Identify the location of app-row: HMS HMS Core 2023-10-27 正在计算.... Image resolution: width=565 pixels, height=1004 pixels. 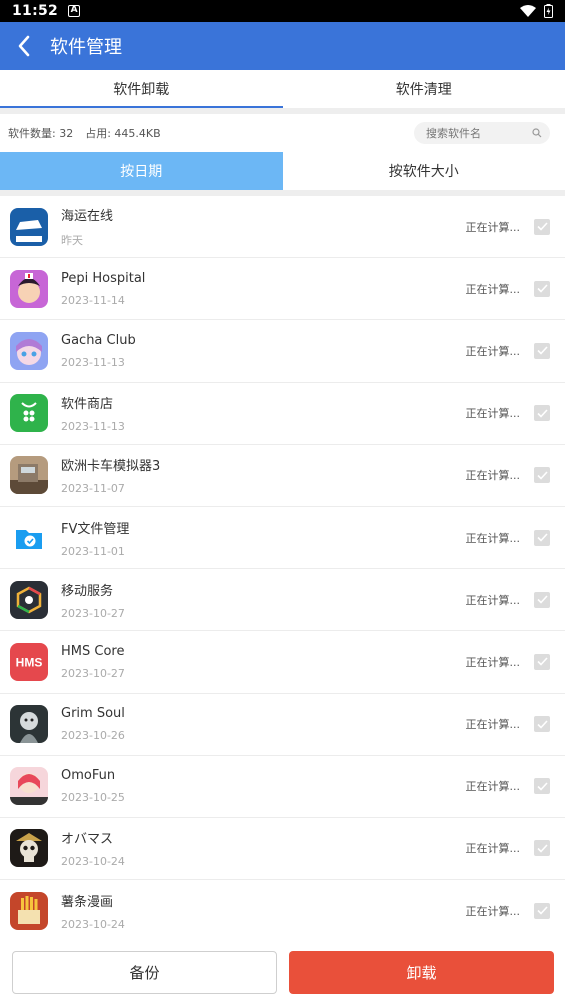
(282, 662).